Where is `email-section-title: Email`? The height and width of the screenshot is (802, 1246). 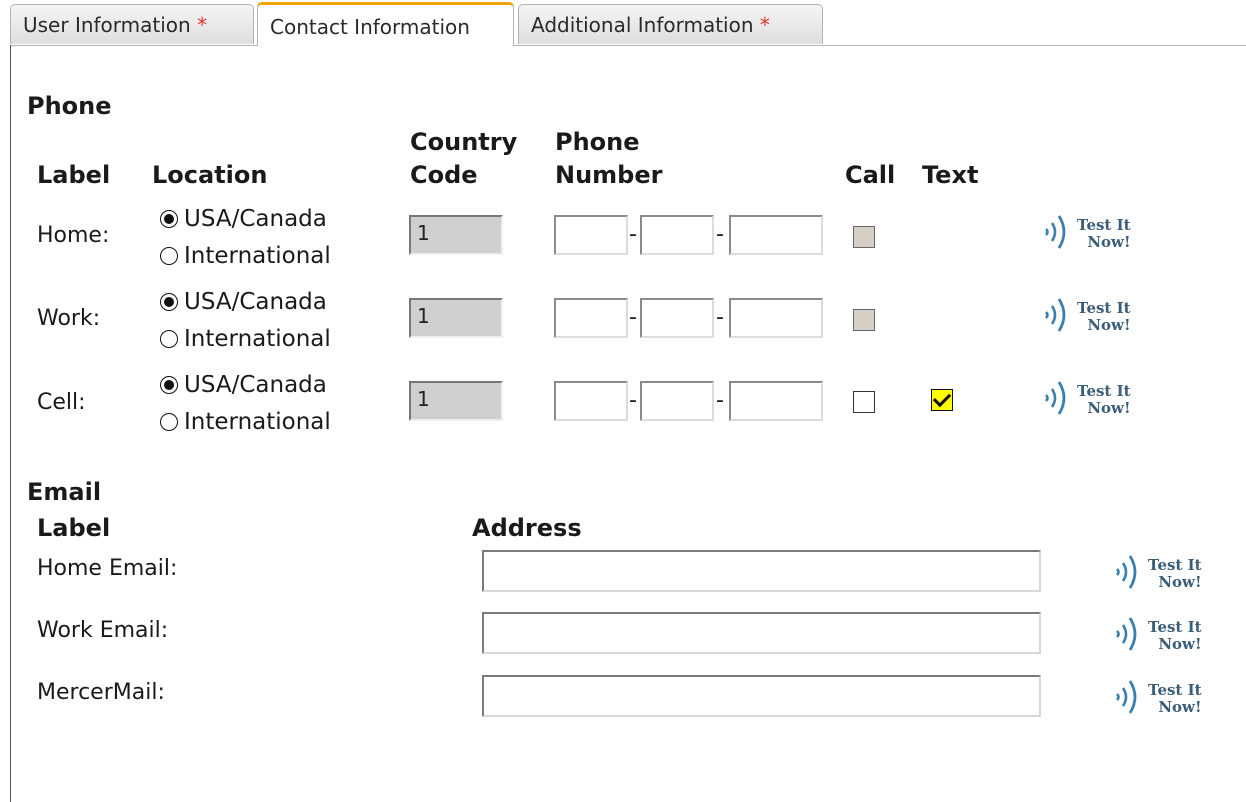
email-section-title: Email is located at coordinates (64, 492).